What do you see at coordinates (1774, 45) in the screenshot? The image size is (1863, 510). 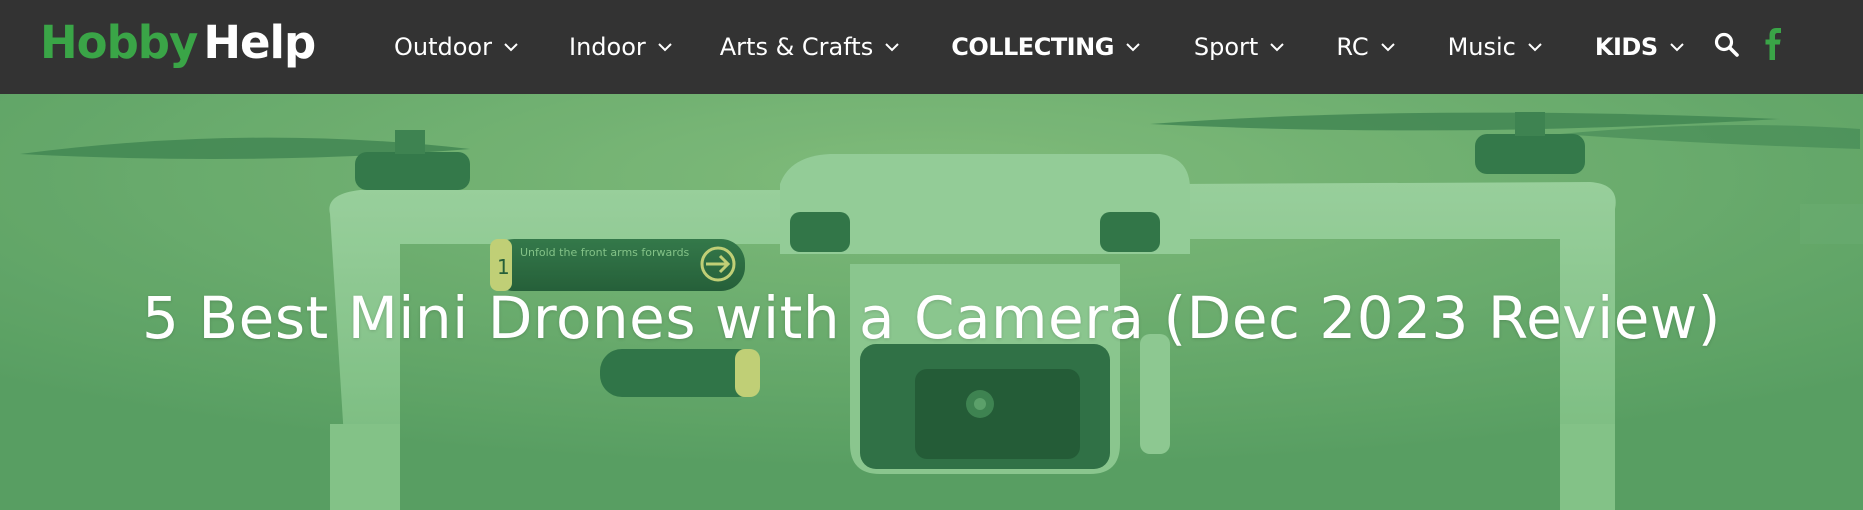 I see `facebook-icon` at bounding box center [1774, 45].